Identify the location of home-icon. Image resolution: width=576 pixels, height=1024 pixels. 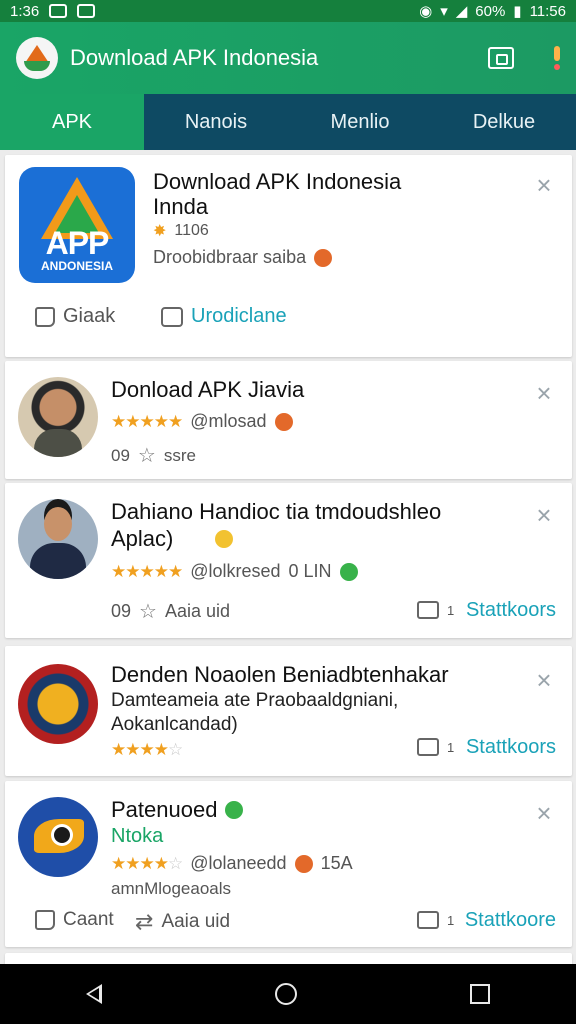
(285, 994).